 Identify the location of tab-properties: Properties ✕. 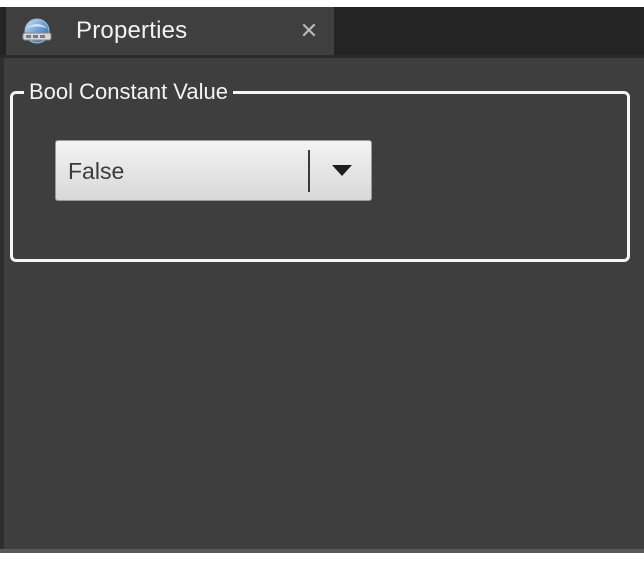
(170, 31).